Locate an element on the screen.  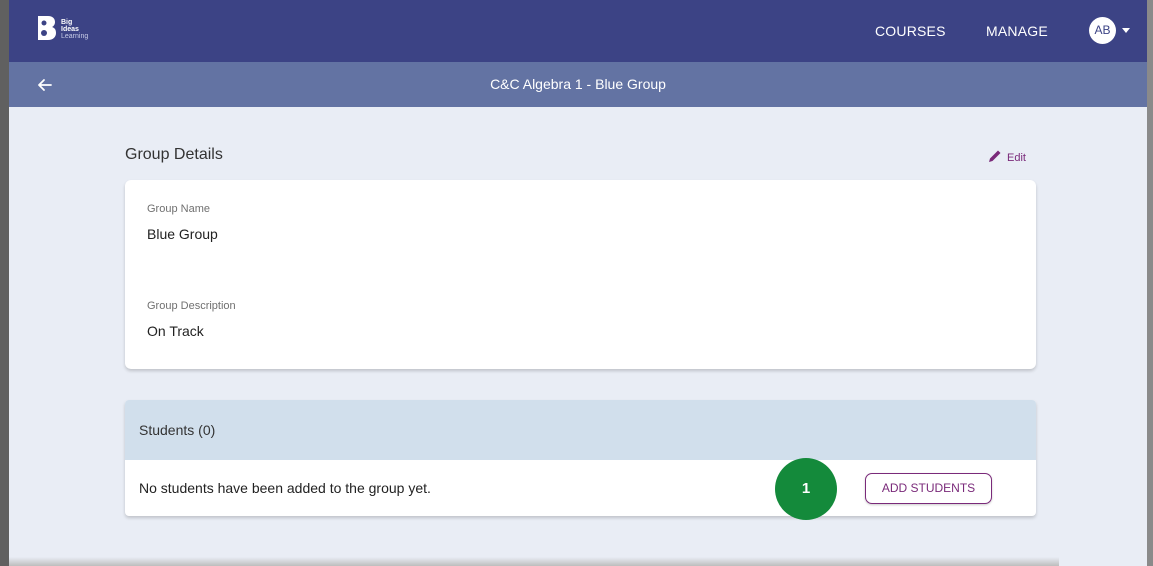
logo-text: Big Ideas Learning is located at coordinates (74, 29).